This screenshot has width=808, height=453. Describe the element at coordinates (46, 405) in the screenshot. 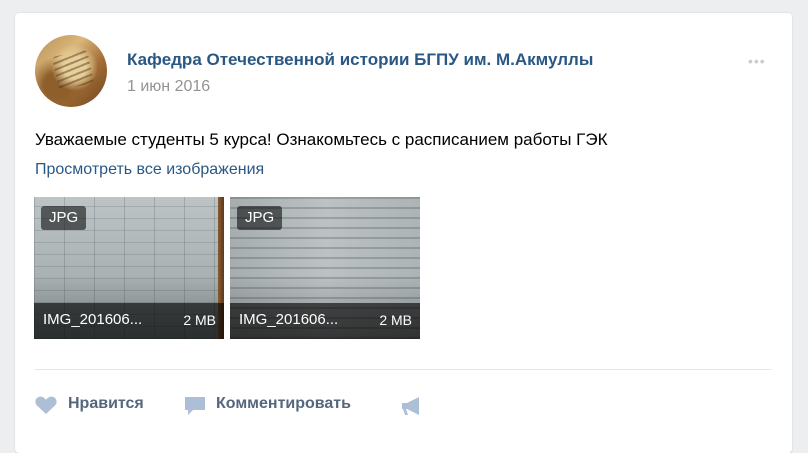

I see `heart-icon` at that location.